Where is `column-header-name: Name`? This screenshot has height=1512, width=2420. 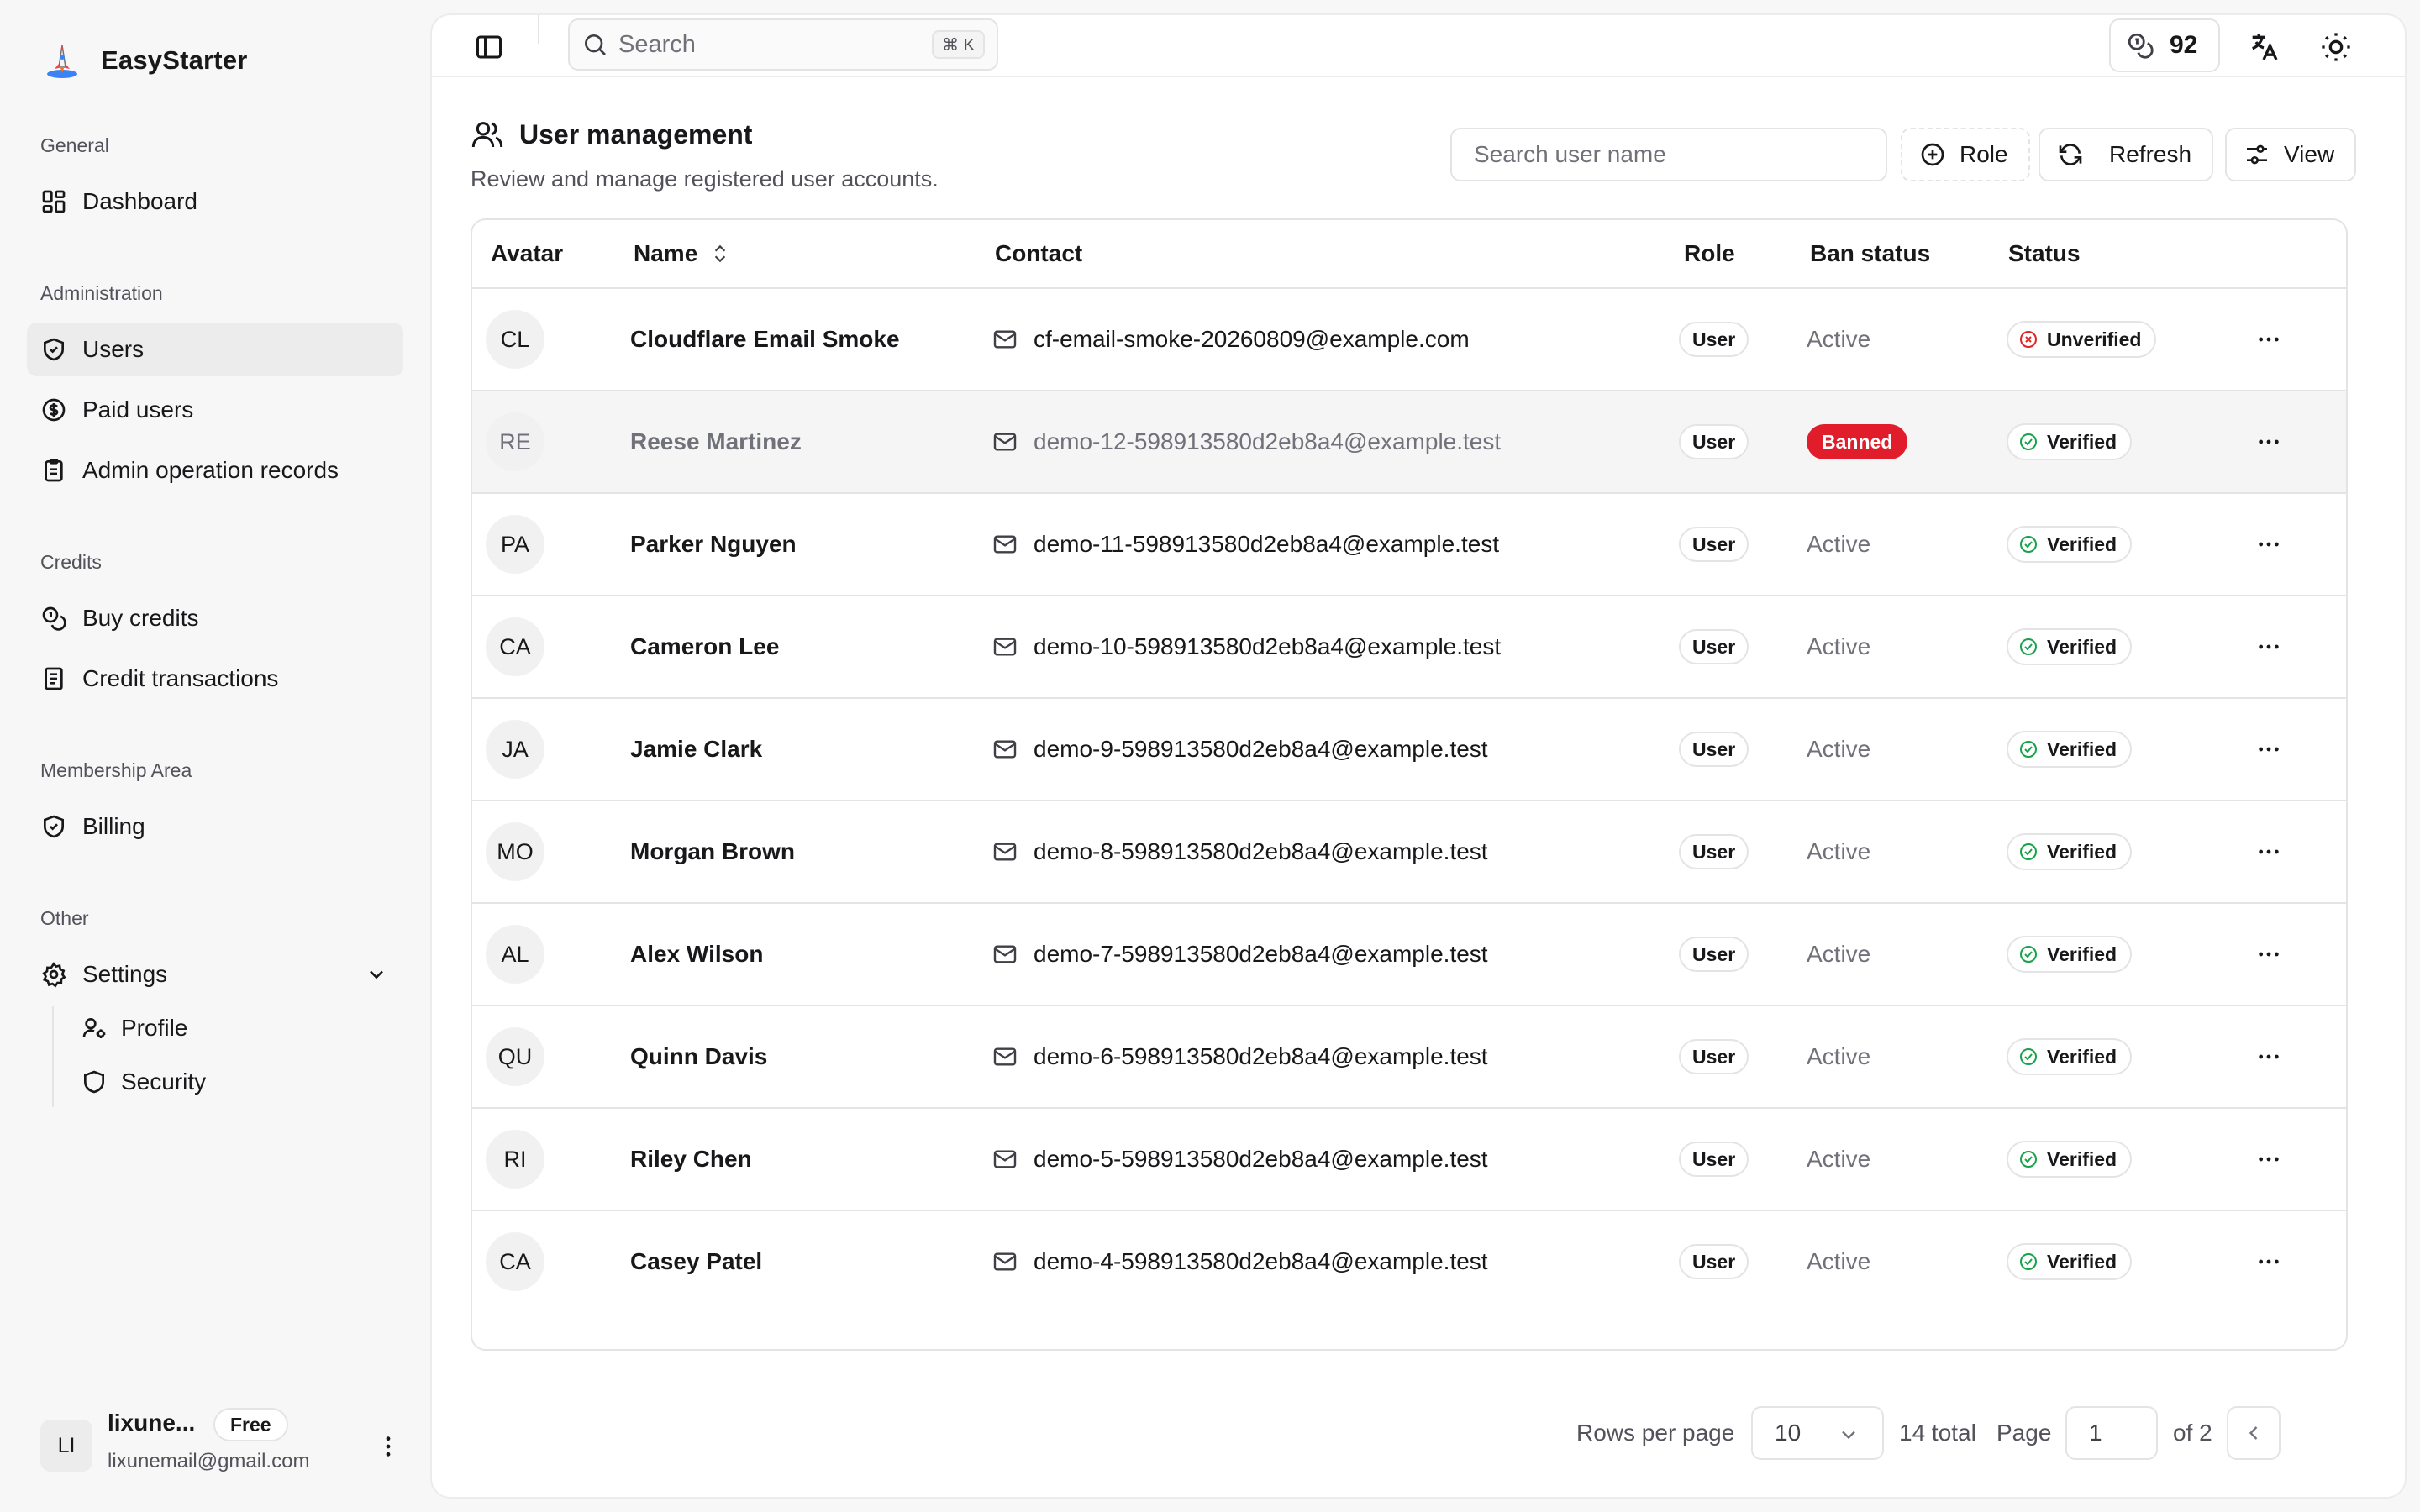
column-header-name: Name is located at coordinates (682, 253).